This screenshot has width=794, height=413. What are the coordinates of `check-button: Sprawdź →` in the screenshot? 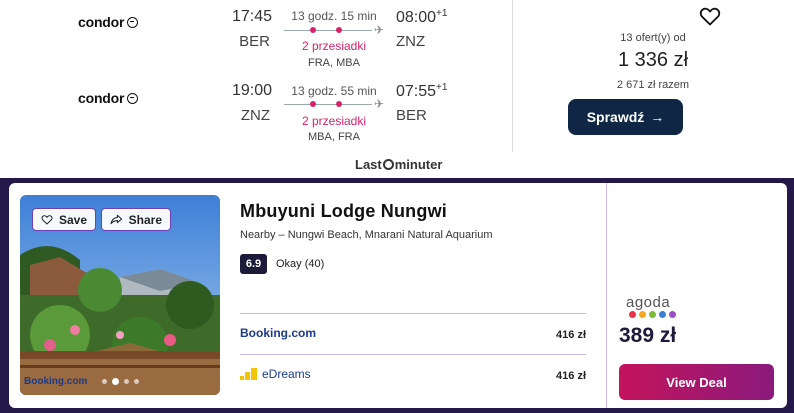 It's located at (625, 117).